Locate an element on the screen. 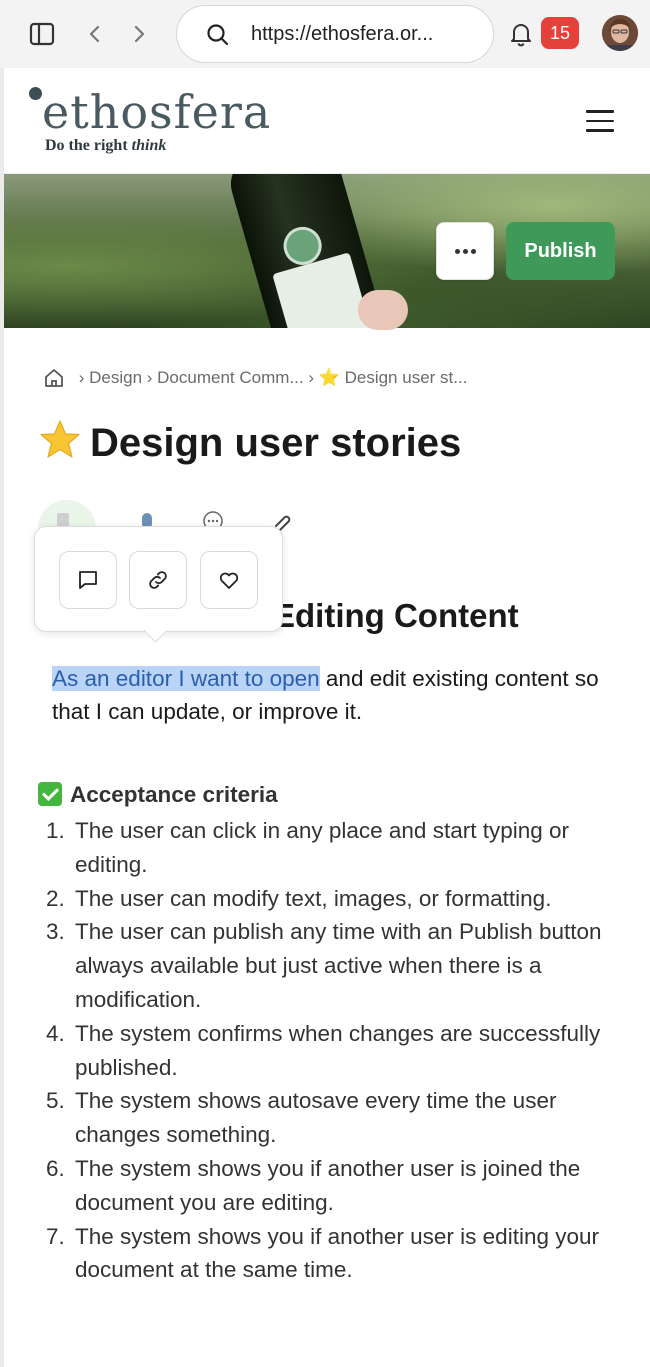 The image size is (650, 1367). like-button is located at coordinates (229, 580).